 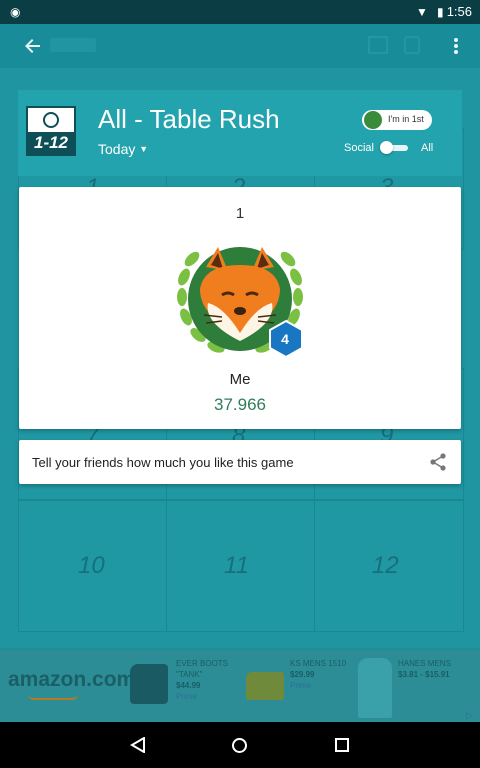 I want to click on toolbar, so click(x=240, y=46).